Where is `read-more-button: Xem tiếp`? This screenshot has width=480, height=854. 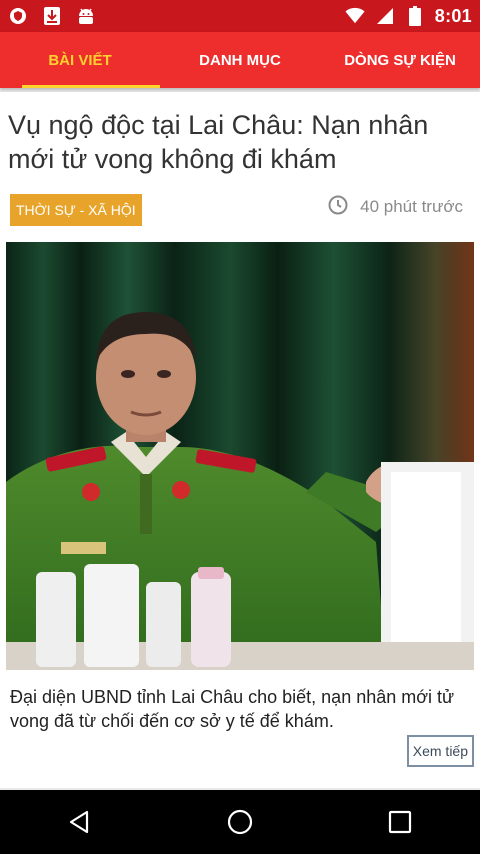
read-more-button: Xem tiếp is located at coordinates (440, 751).